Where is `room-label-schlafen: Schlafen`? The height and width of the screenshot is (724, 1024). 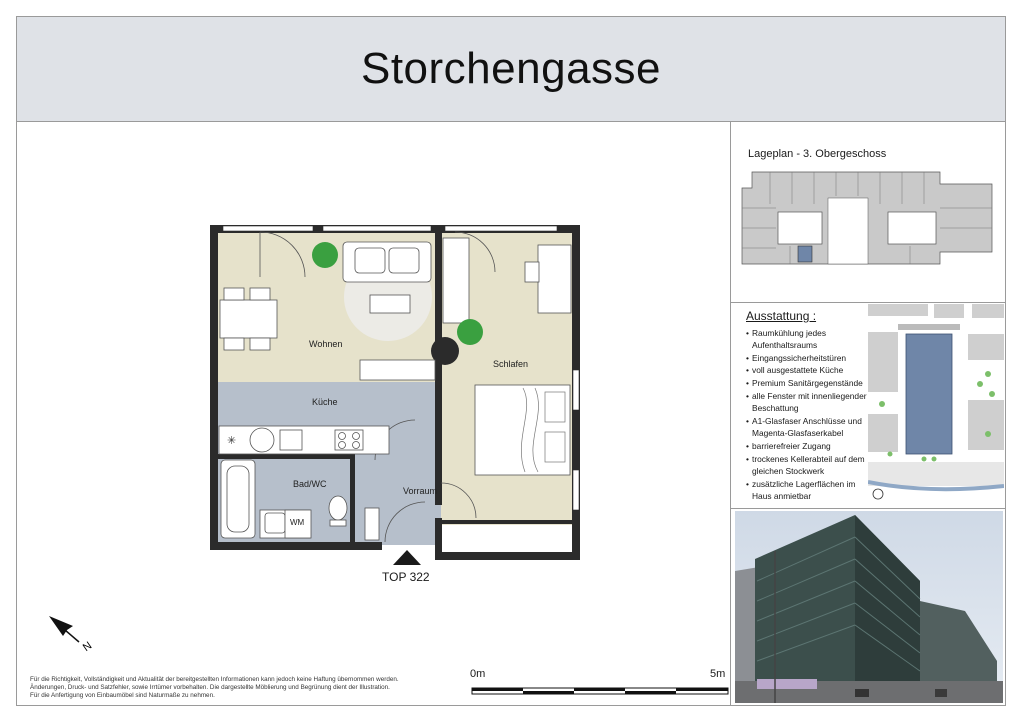 room-label-schlafen: Schlafen is located at coordinates (511, 364).